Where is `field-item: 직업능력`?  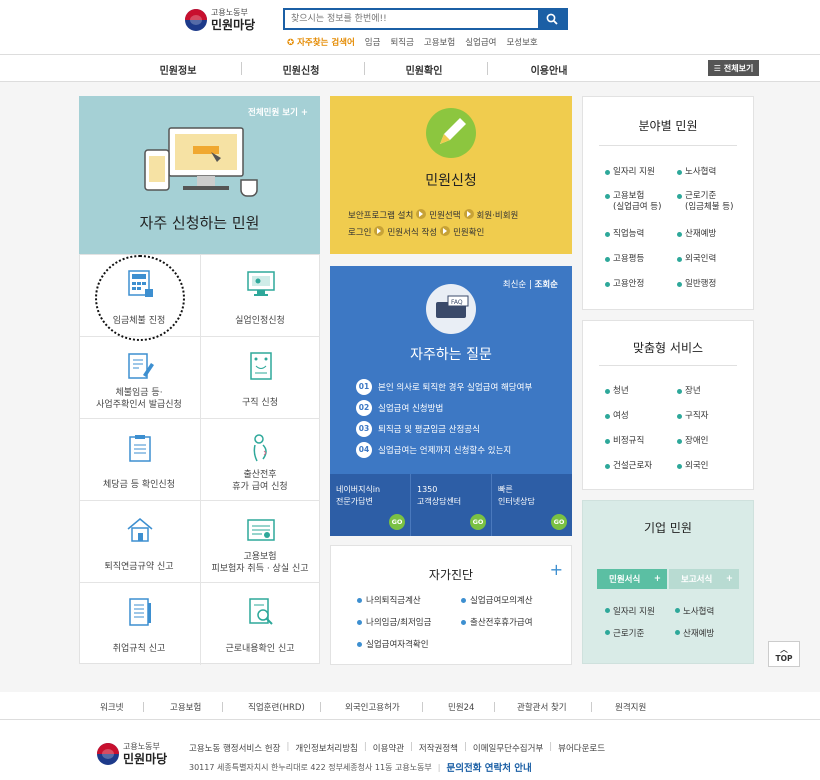
field-item: 직업능력 is located at coordinates (624, 234).